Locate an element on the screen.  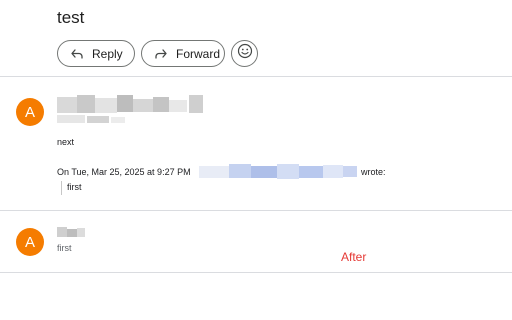
forward-button: Forward is located at coordinates (183, 53).